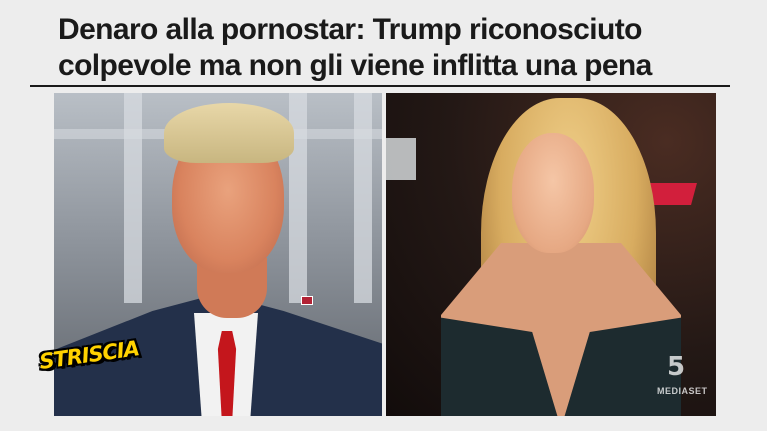  Describe the element at coordinates (380, 86) in the screenshot. I see `headline-divider` at that location.